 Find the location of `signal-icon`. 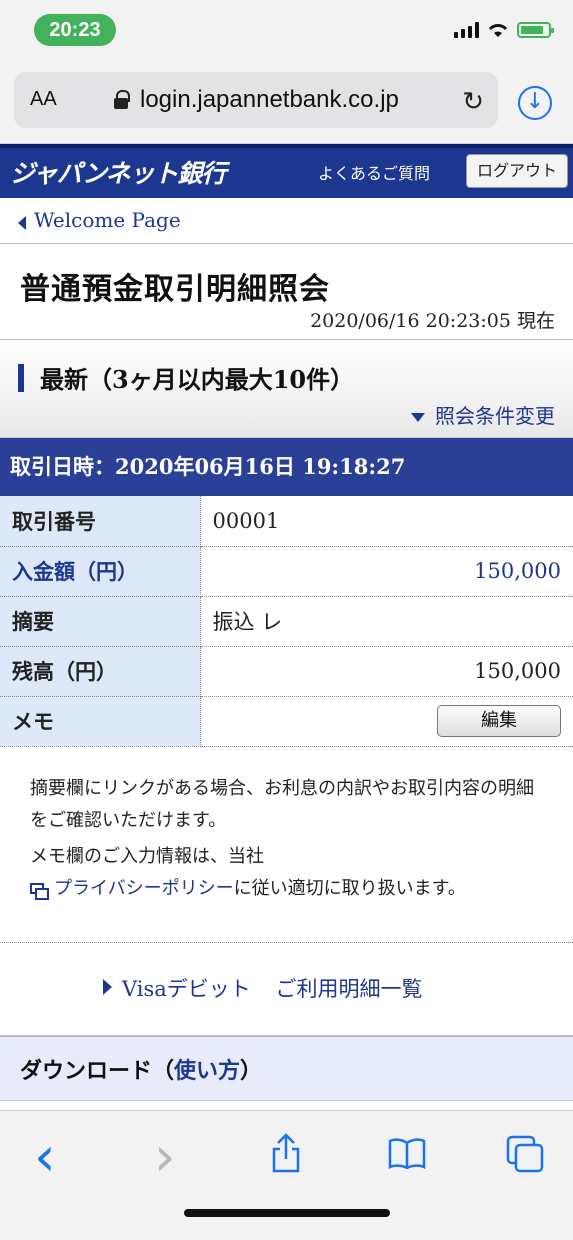

signal-icon is located at coordinates (466, 30).